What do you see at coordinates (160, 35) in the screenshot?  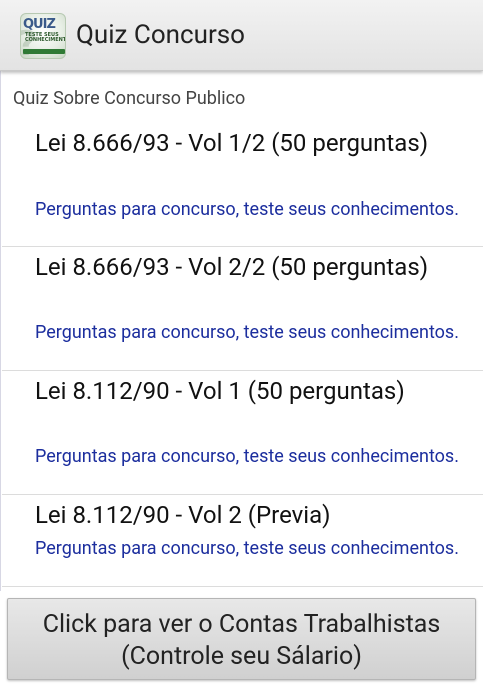 I see `app-title: Quiz Concurso` at bounding box center [160, 35].